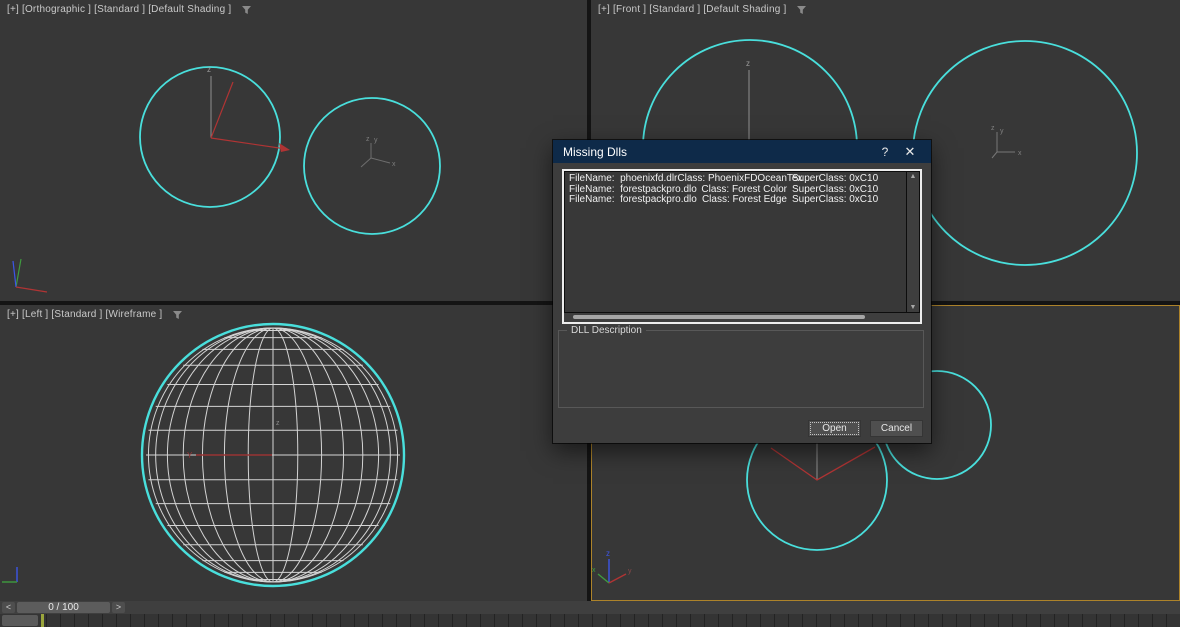 The width and height of the screenshot is (1180, 627). Describe the element at coordinates (823, 463) in the screenshot. I see `selection-axis-red` at that location.